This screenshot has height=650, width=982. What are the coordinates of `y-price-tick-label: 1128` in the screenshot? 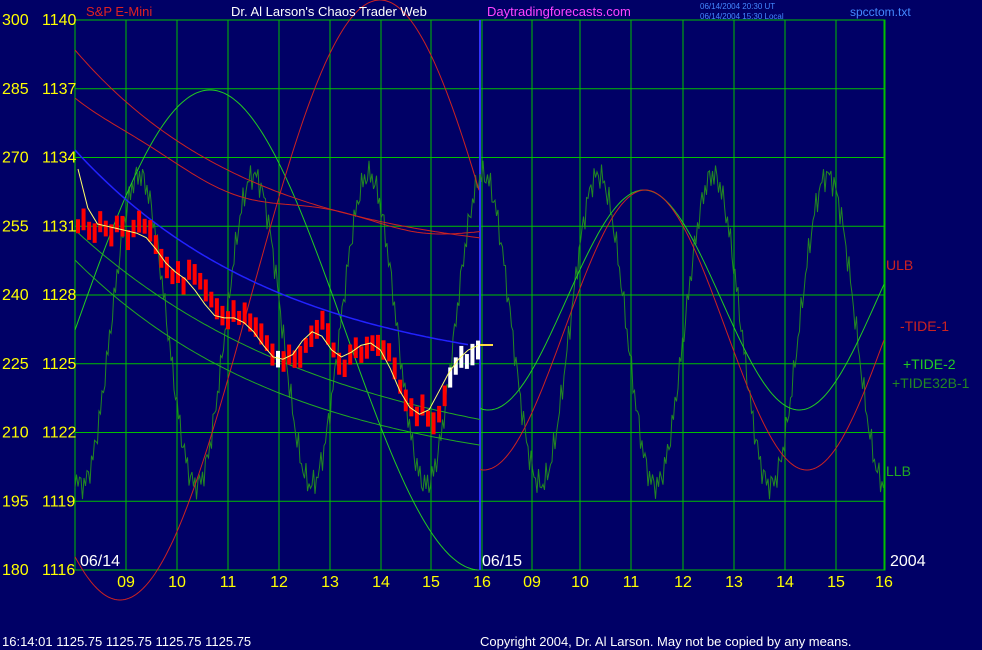 It's located at (59, 295).